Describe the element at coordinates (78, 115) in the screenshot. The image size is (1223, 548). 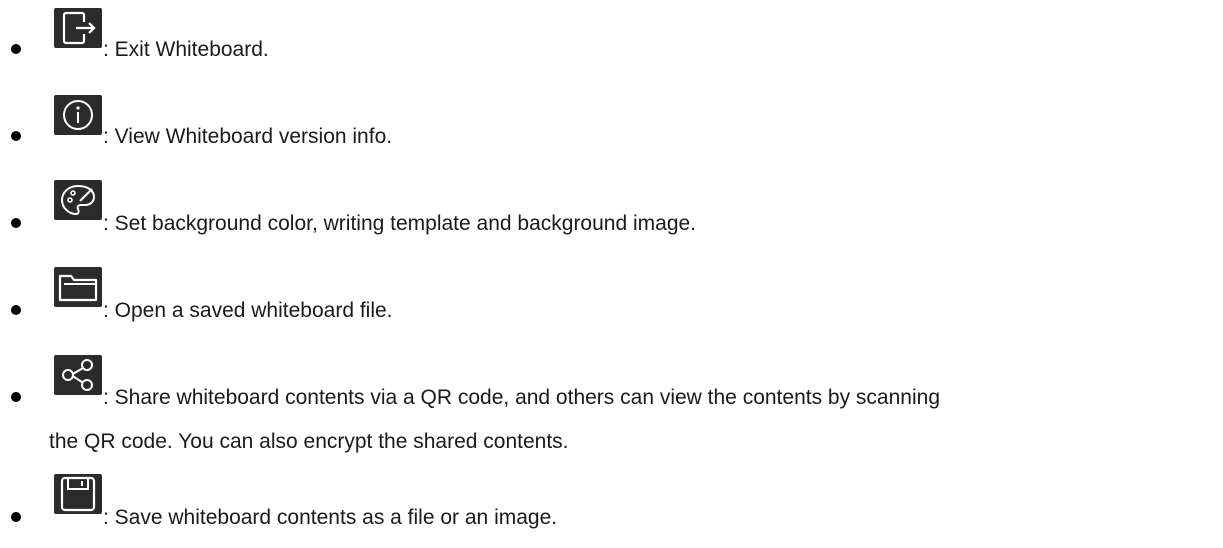
I see `info-icon` at that location.